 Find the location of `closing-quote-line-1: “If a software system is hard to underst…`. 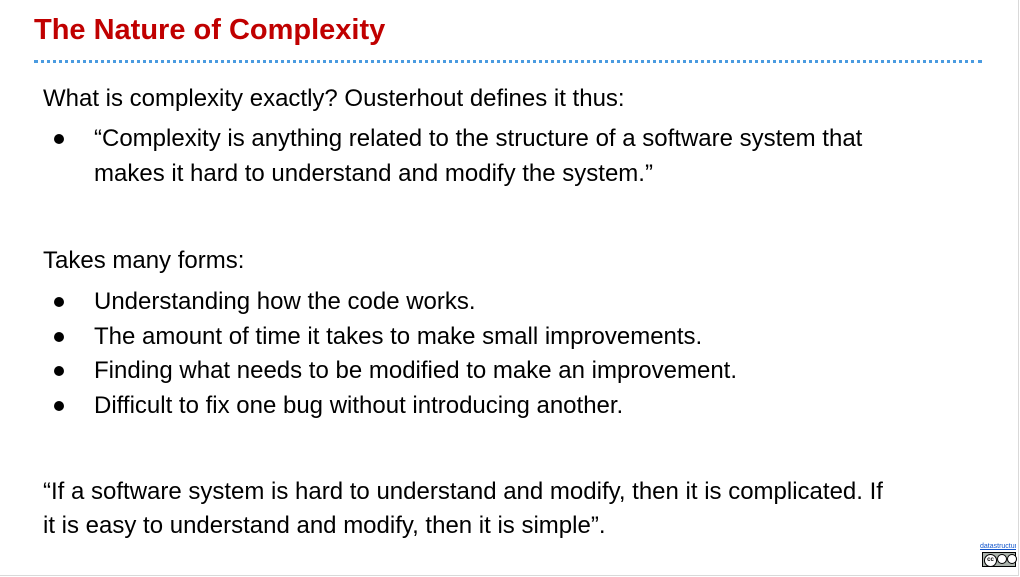

closing-quote-line-1: “If a software system is hard to underst… is located at coordinates (463, 491).